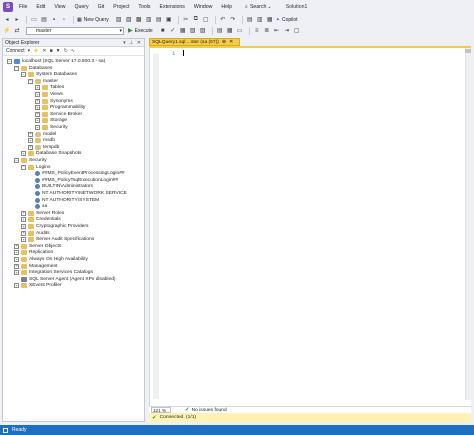  What do you see at coordinates (203, 7) in the screenshot?
I see `menu-window: Window` at bounding box center [203, 7].